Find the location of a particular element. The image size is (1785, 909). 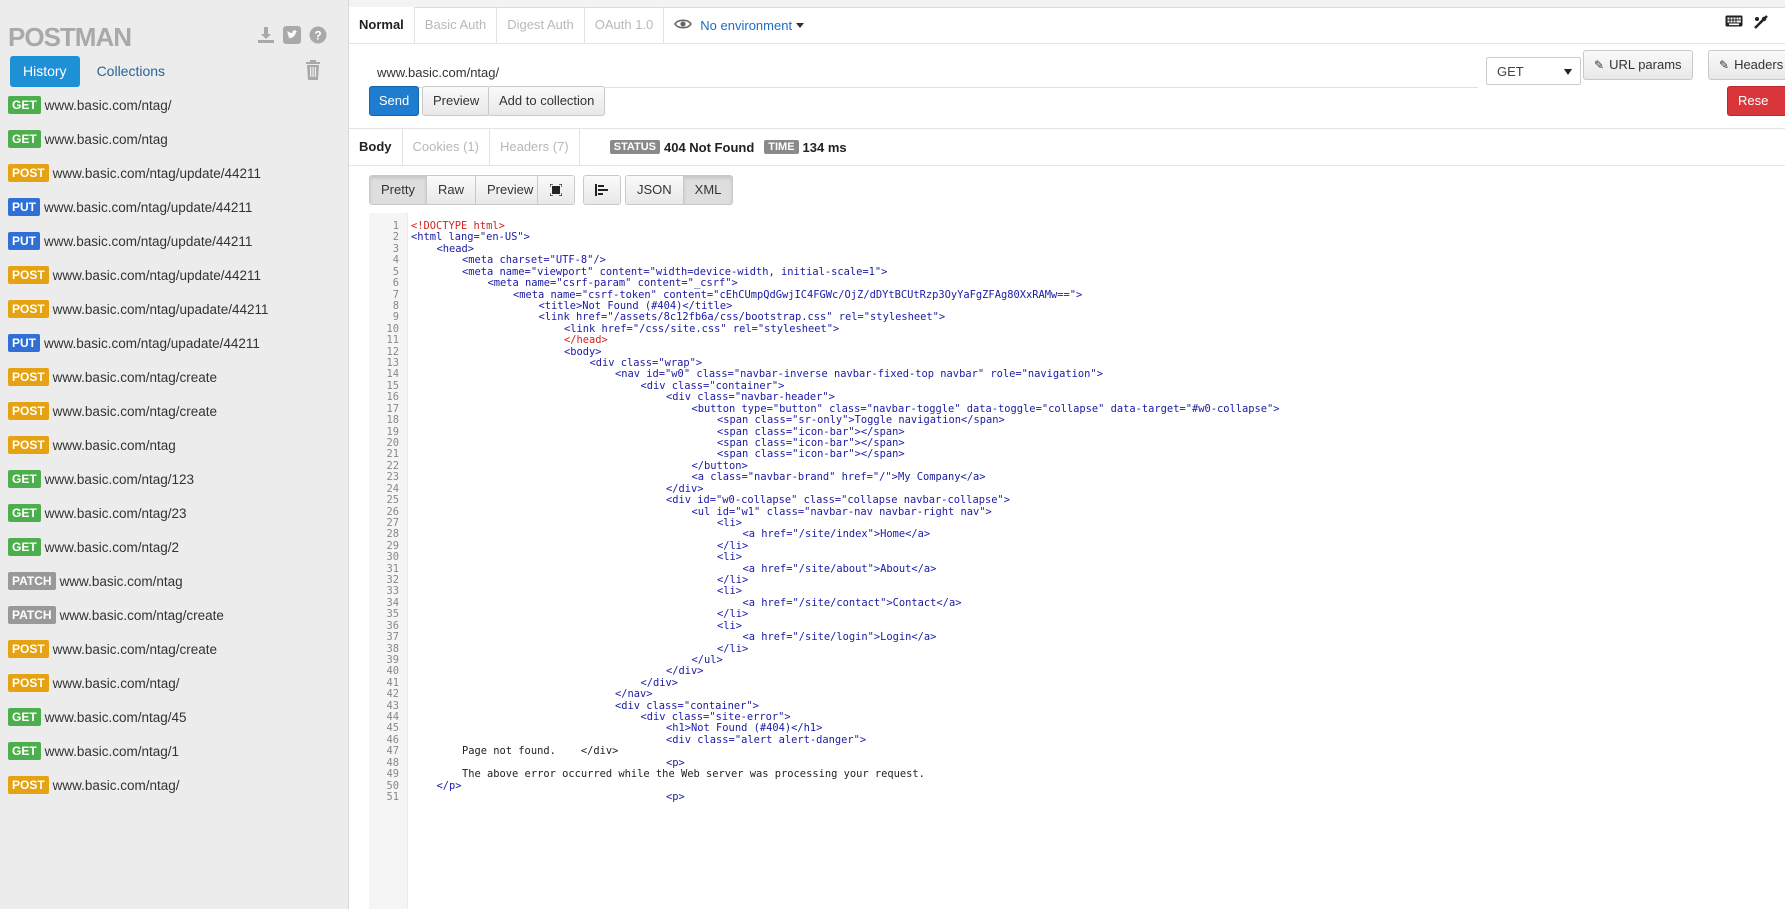

tab-body: Body is located at coordinates (376, 147).